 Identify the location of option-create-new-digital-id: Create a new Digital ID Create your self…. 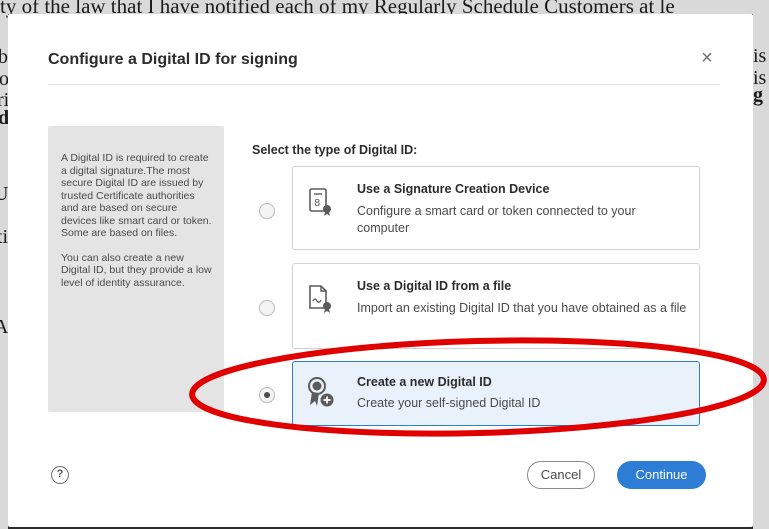
(496, 393).